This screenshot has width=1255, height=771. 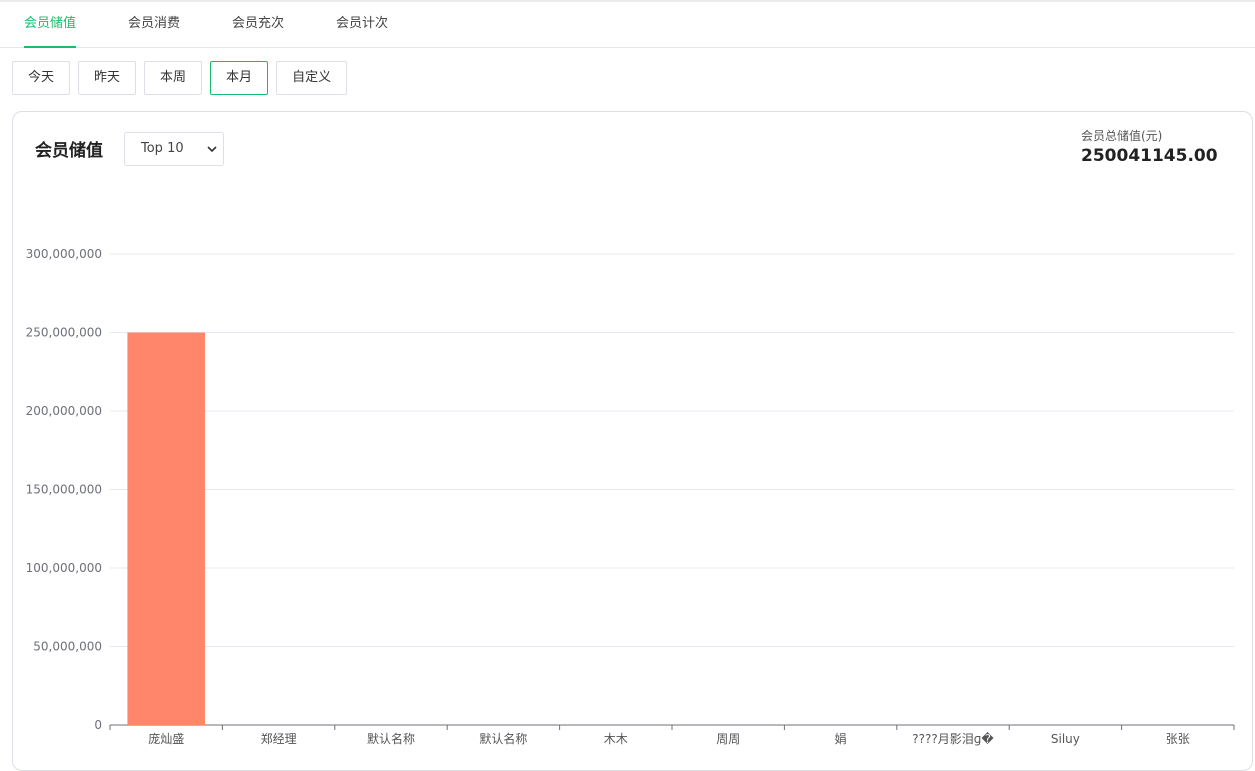 I want to click on y-tick-label: 250,000,000, so click(x=64, y=333).